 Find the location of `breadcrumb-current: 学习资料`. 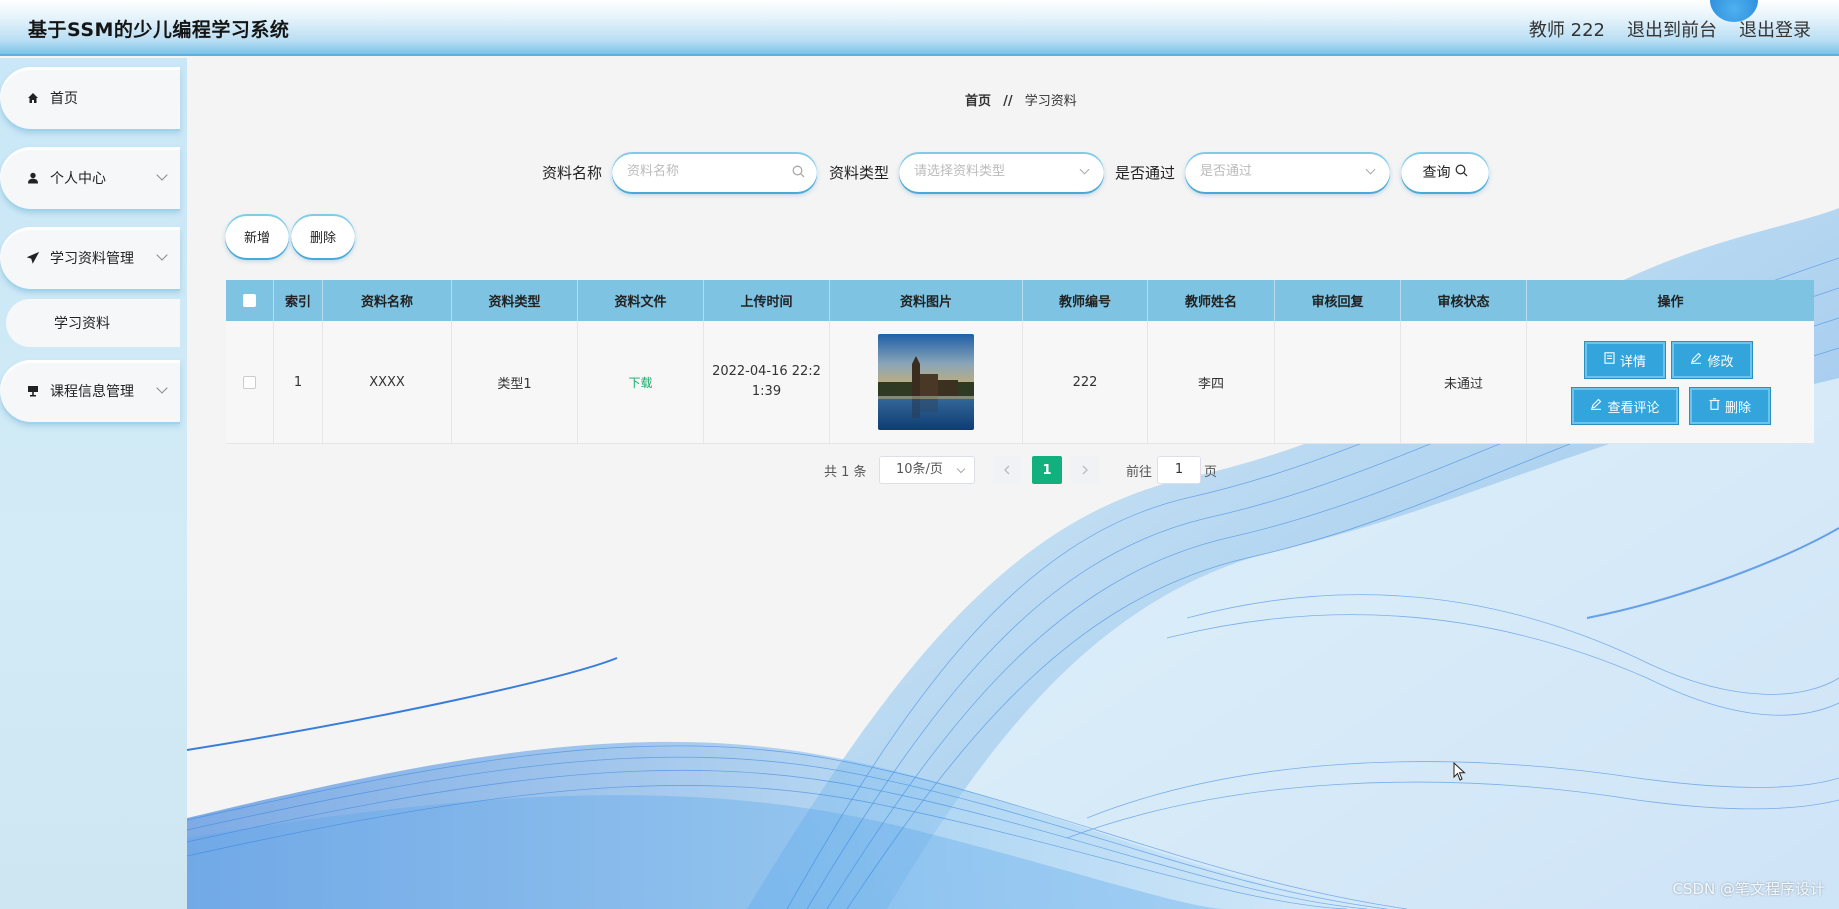

breadcrumb-current: 学习资料 is located at coordinates (1050, 101).